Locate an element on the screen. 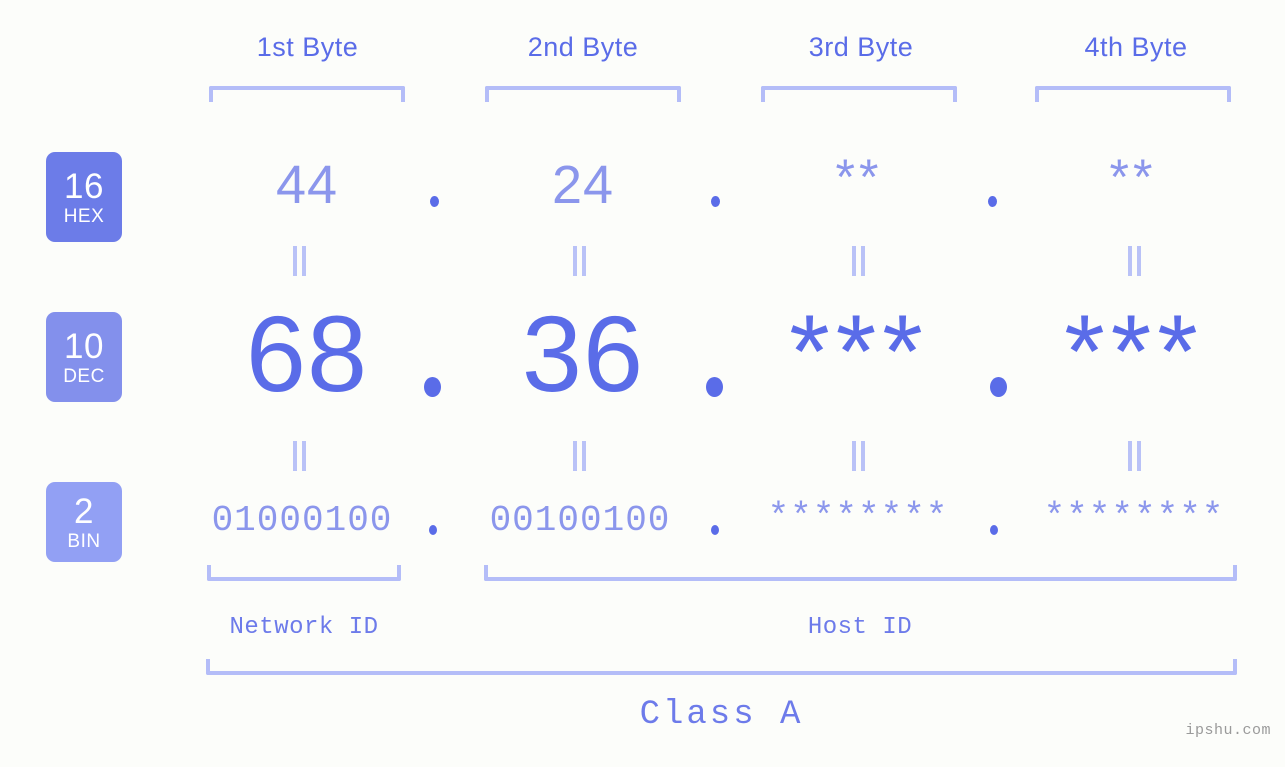  radix-badge-dec: 10 DEC is located at coordinates (84, 357).